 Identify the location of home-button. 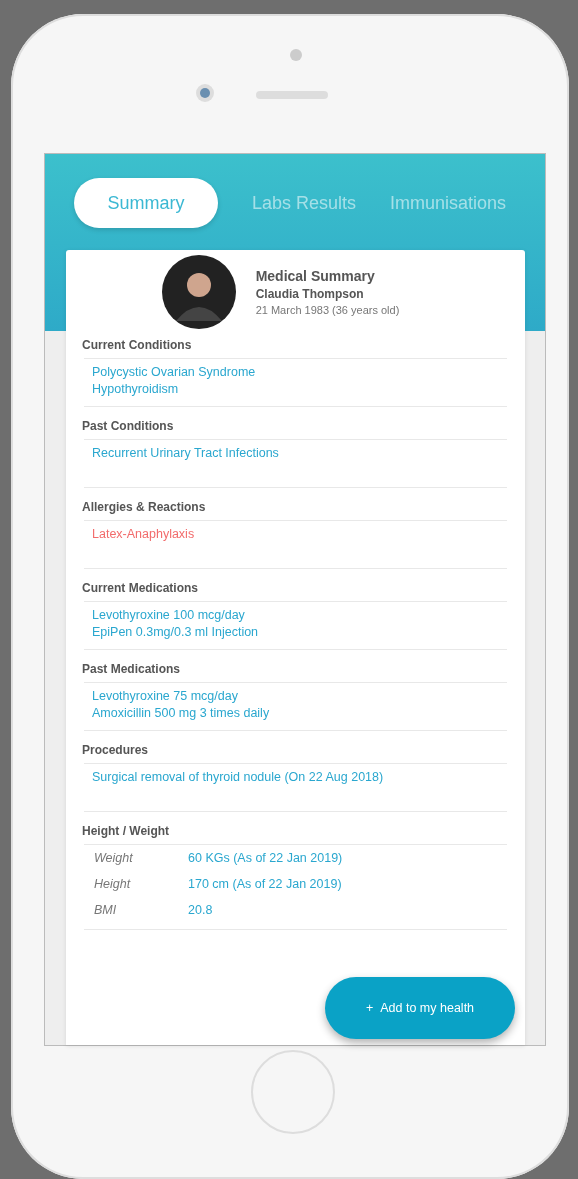
(293, 1092).